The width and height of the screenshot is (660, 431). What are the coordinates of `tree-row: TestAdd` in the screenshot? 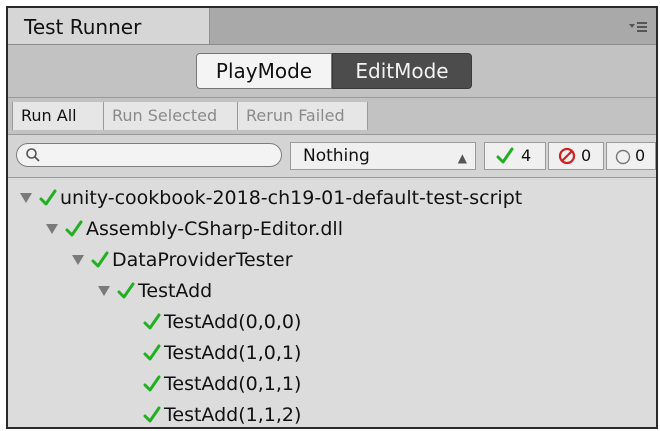 It's located at (332, 292).